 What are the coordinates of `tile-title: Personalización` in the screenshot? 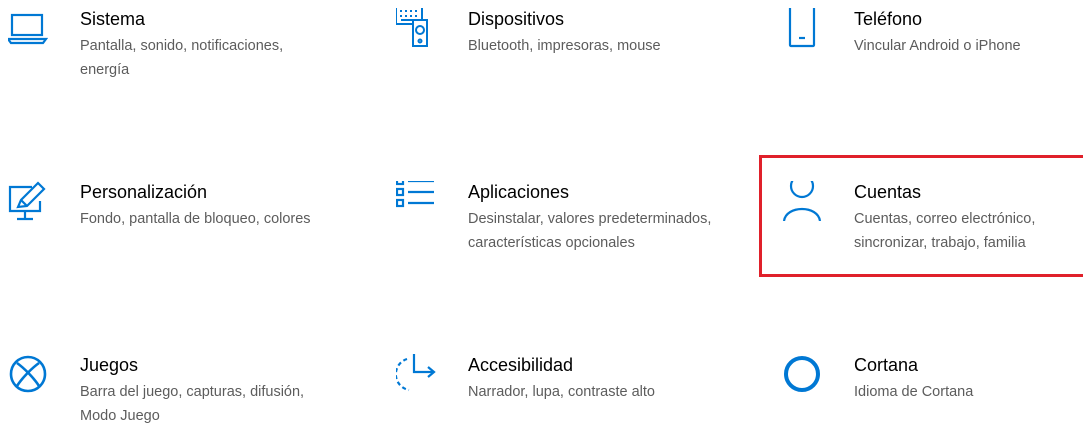 It's located at (144, 192).